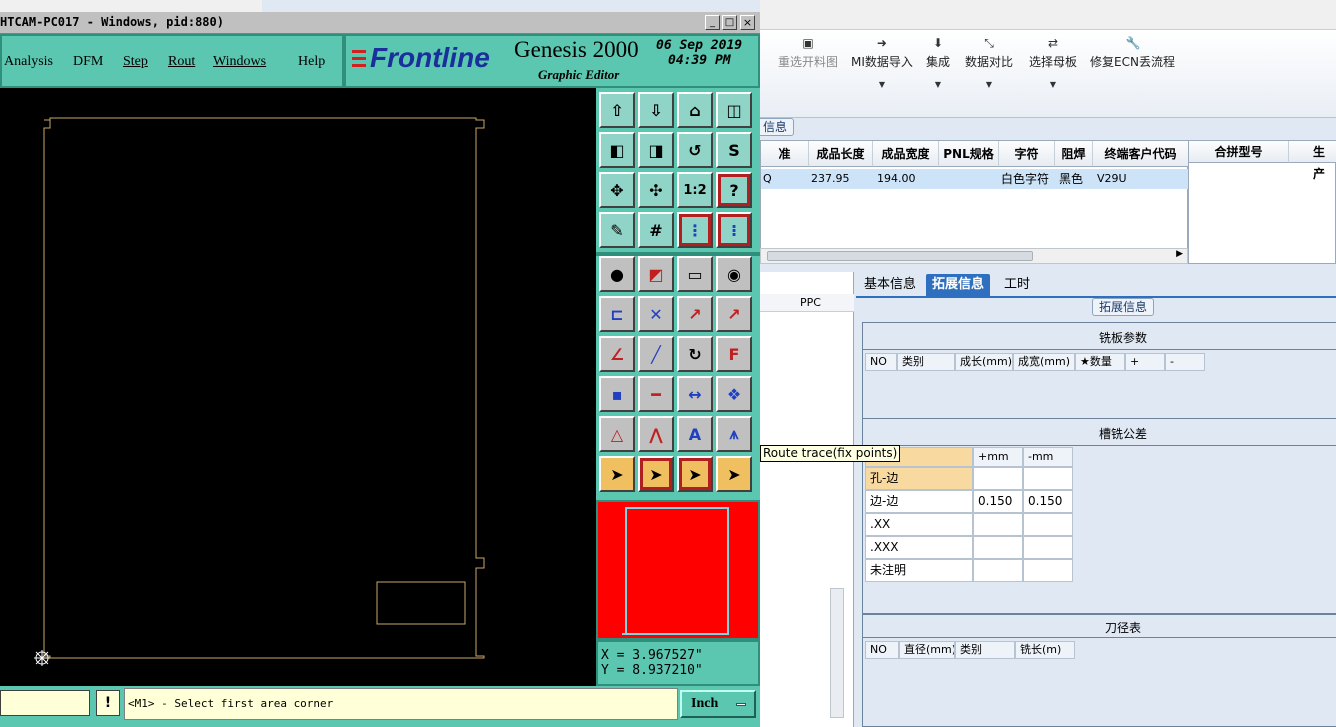 This screenshot has width=1336, height=727. Describe the element at coordinates (695, 190) in the screenshot. I see `zoom-ratio-button: 1:2` at that location.